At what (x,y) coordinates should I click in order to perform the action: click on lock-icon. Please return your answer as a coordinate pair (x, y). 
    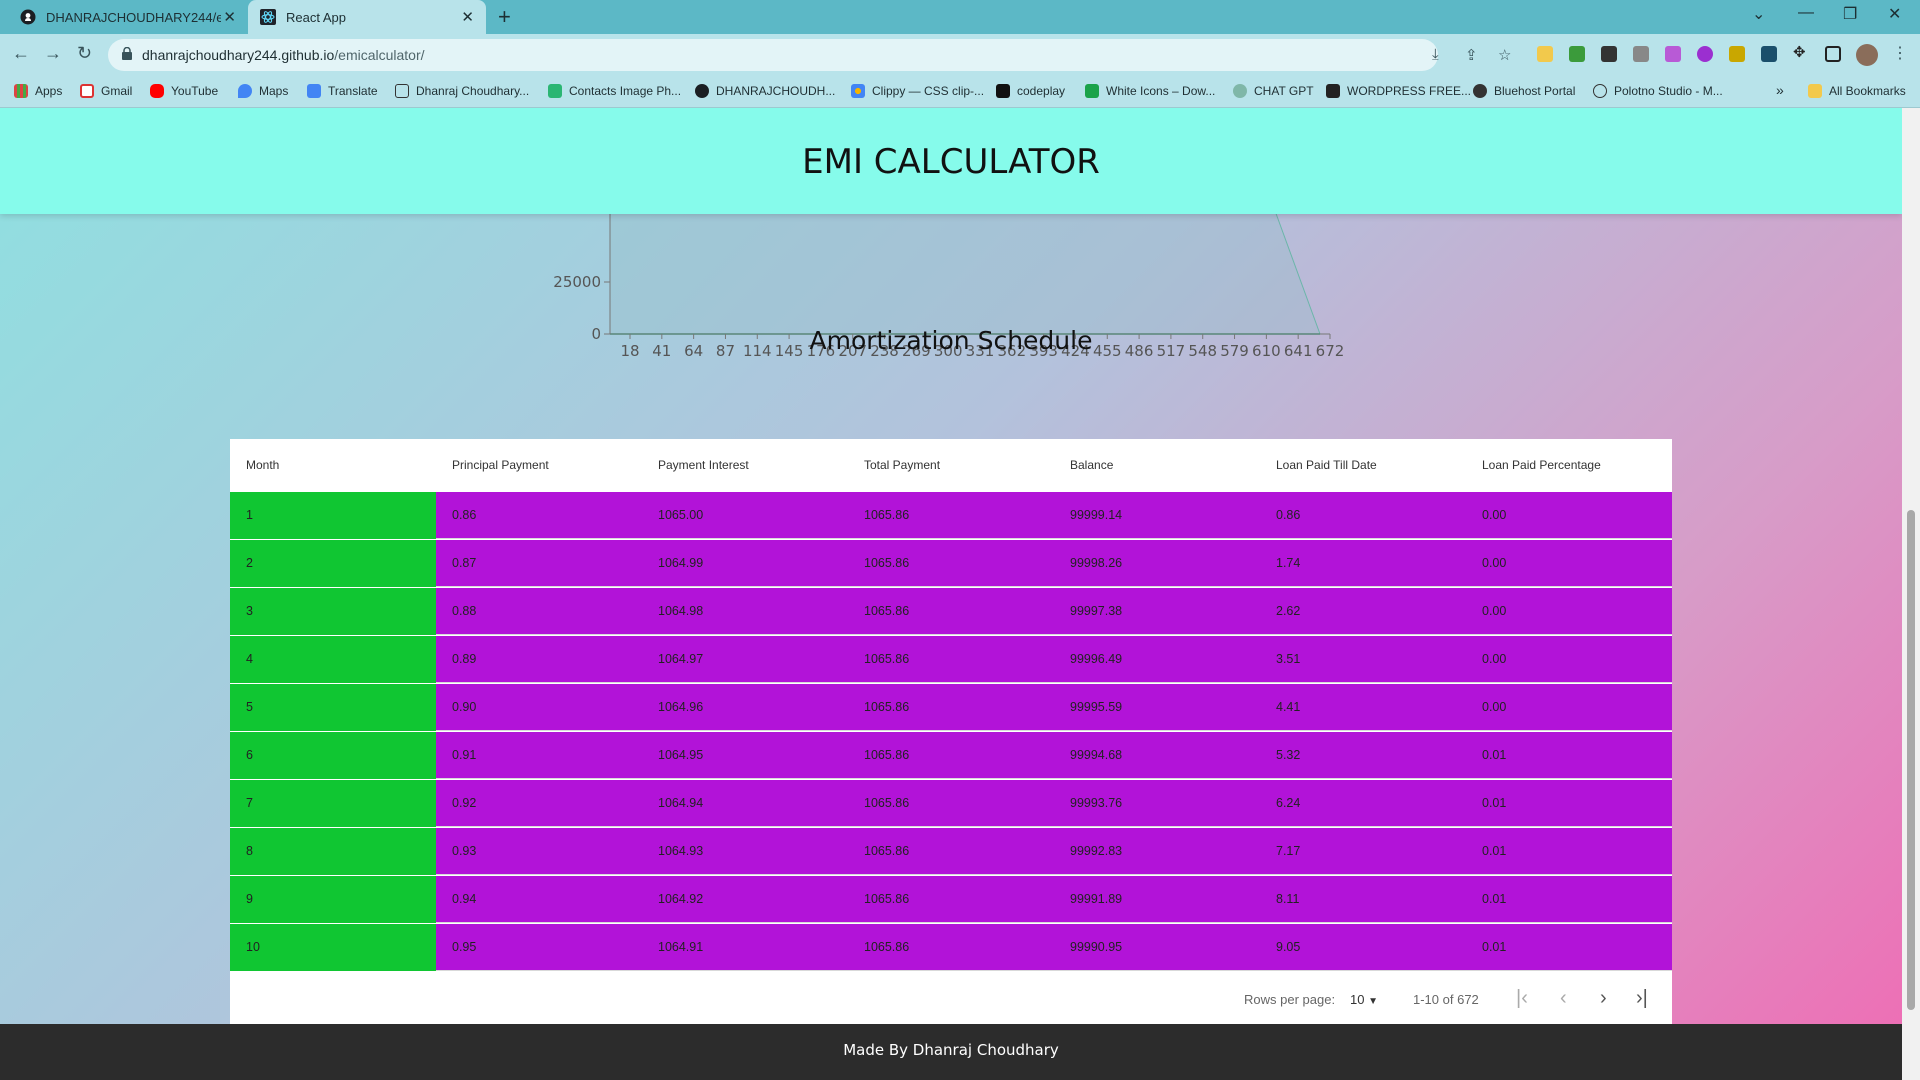
    Looking at the image, I should click on (127, 53).